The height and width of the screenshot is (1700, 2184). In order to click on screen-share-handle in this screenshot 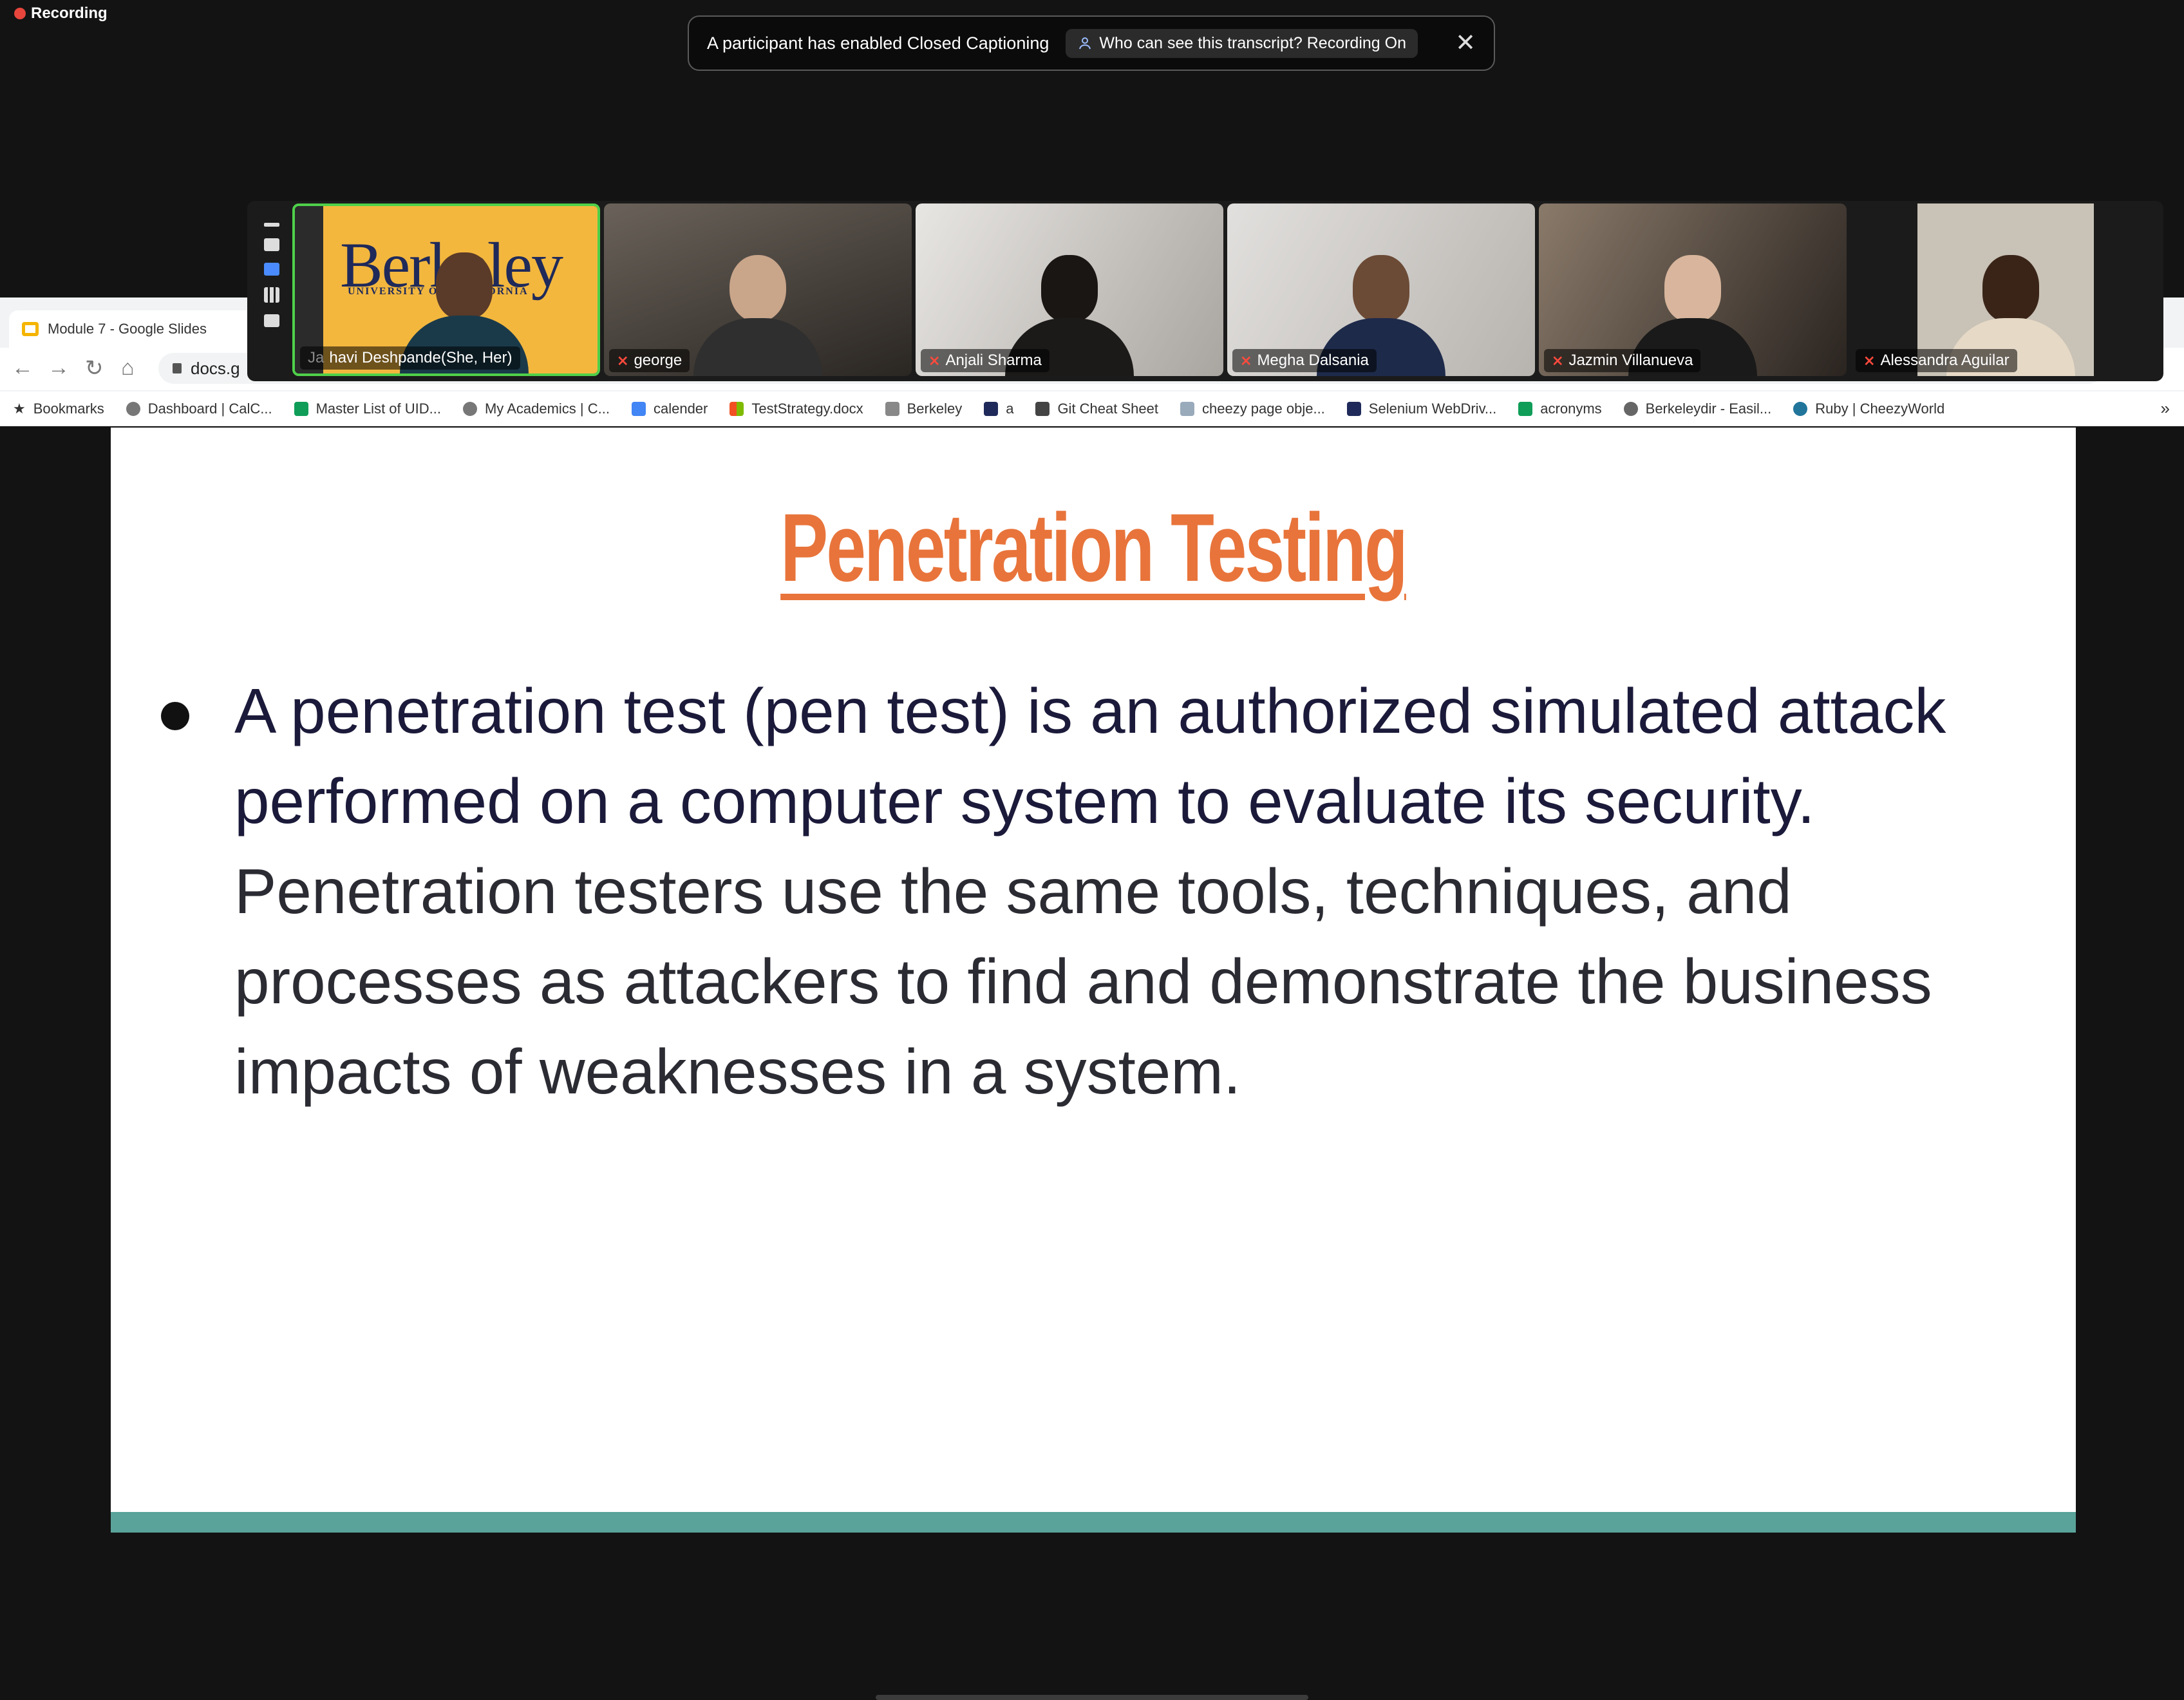, I will do `click(1092, 1697)`.